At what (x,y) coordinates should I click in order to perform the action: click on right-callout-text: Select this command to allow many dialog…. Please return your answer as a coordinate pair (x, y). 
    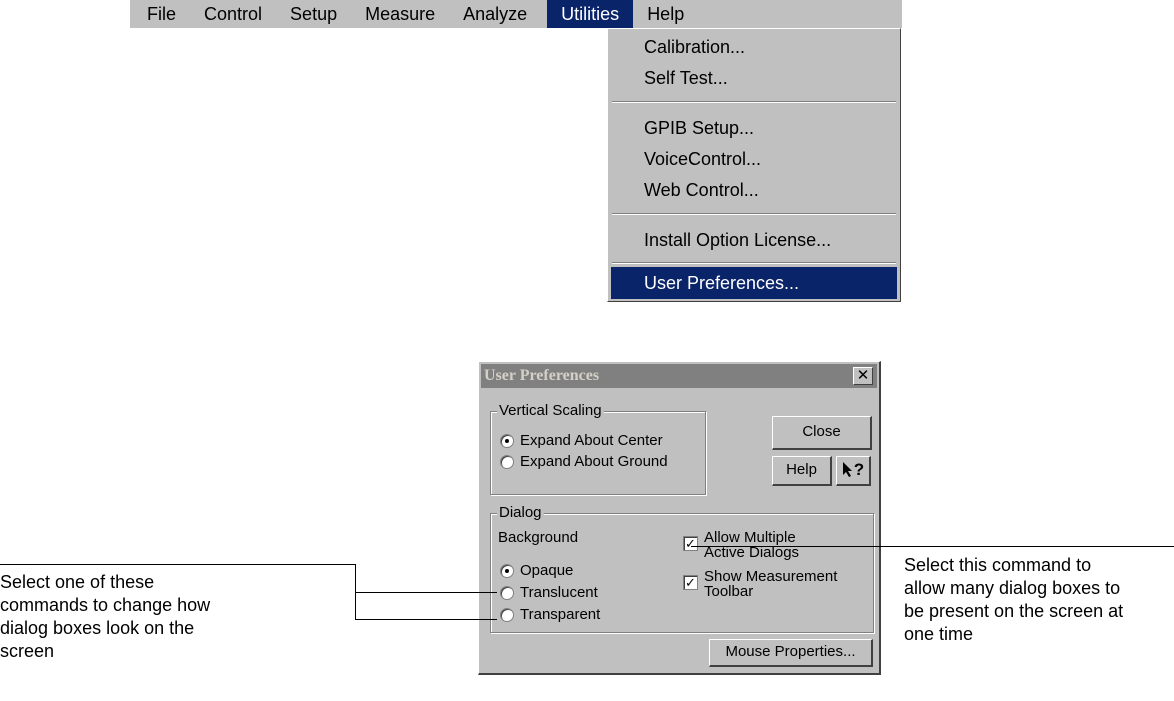
    Looking at the image, I should click on (1013, 600).